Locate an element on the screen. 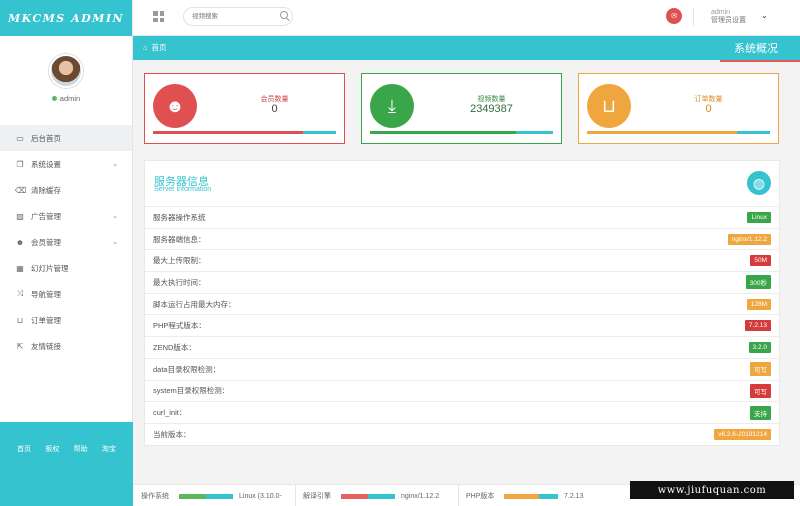 This screenshot has height=506, width=800. status-badge: 50M is located at coordinates (760, 261).